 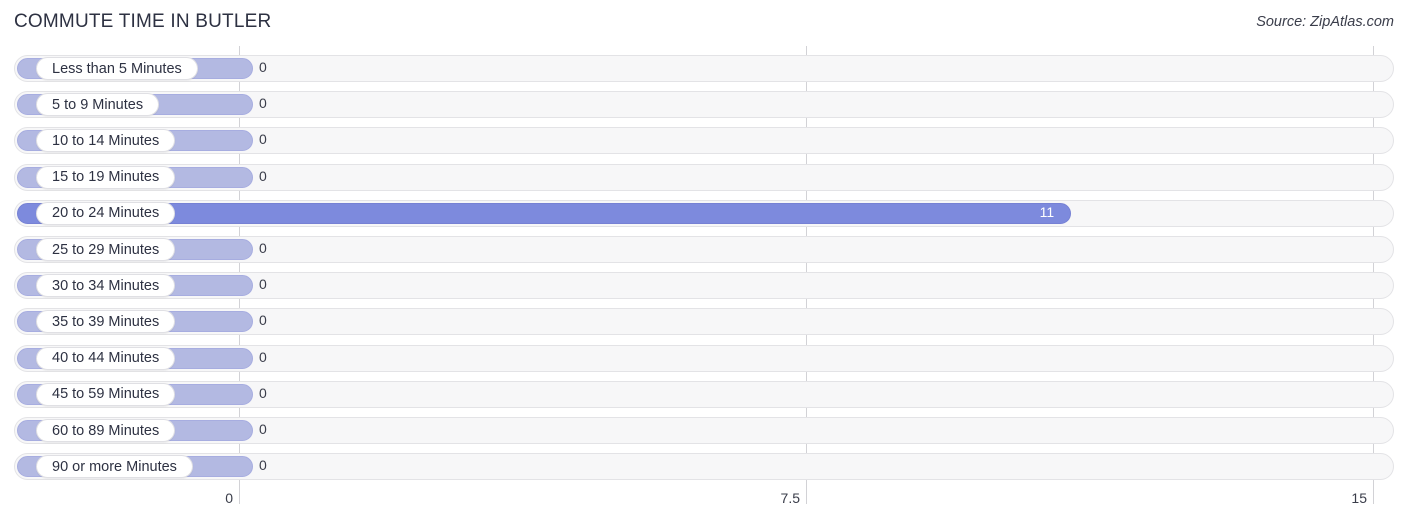 I want to click on table-row: 25 to 29 Minutes 0, so click(x=704, y=249).